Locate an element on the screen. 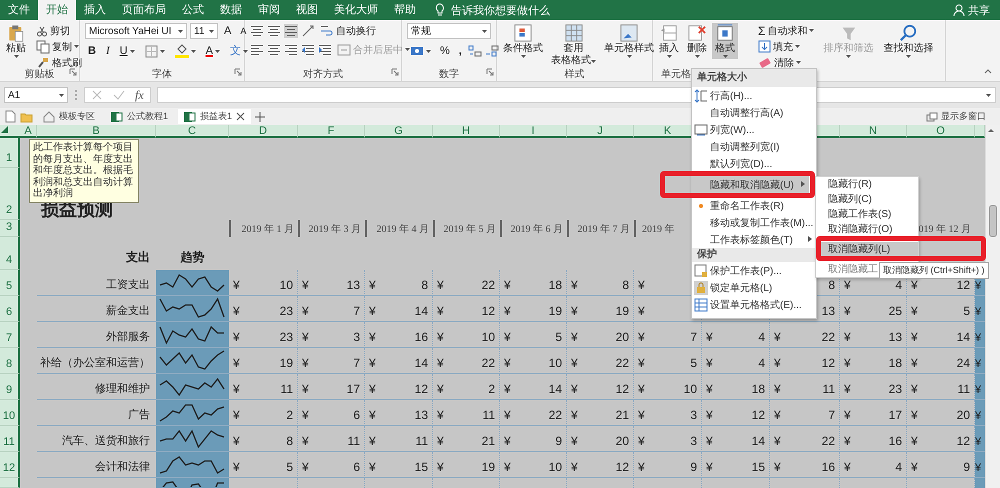  row-header: 2 is located at coordinates (10, 194).